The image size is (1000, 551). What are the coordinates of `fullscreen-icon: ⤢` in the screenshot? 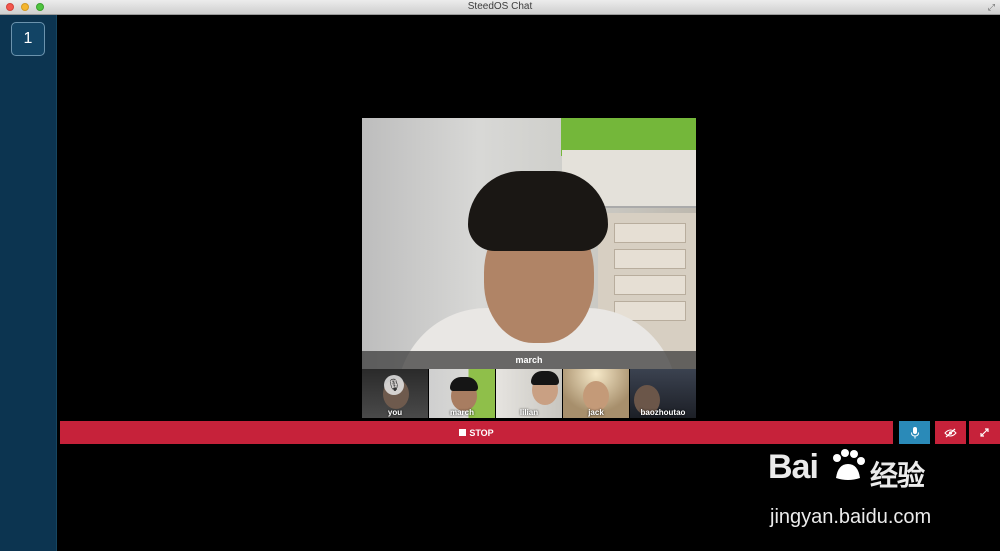 It's located at (991, 7).